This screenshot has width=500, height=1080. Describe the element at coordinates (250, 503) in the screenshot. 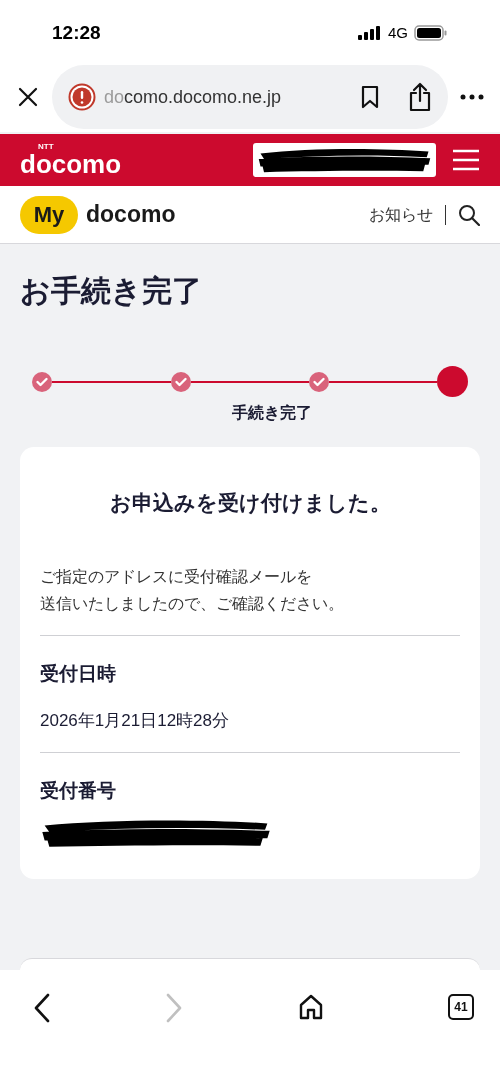

I see `card-heading: お申込みを受け付けました。` at that location.